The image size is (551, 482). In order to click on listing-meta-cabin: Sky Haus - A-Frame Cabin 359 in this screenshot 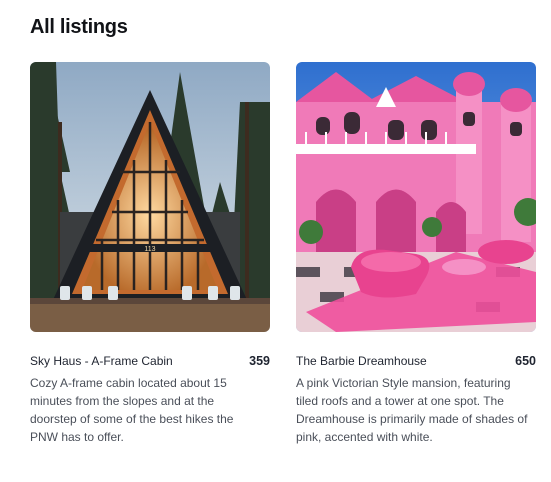, I will do `click(150, 361)`.